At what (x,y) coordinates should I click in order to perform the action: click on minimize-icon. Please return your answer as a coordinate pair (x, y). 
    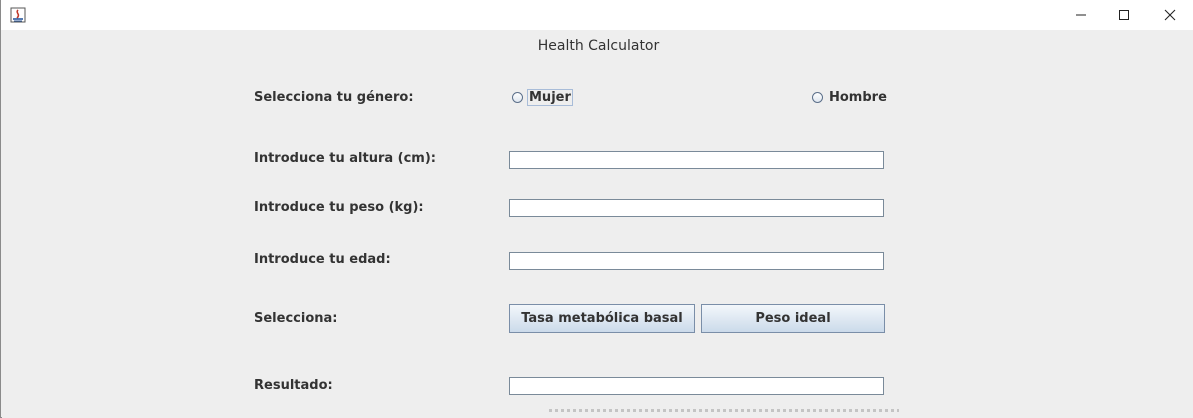
    Looking at the image, I should click on (1081, 15).